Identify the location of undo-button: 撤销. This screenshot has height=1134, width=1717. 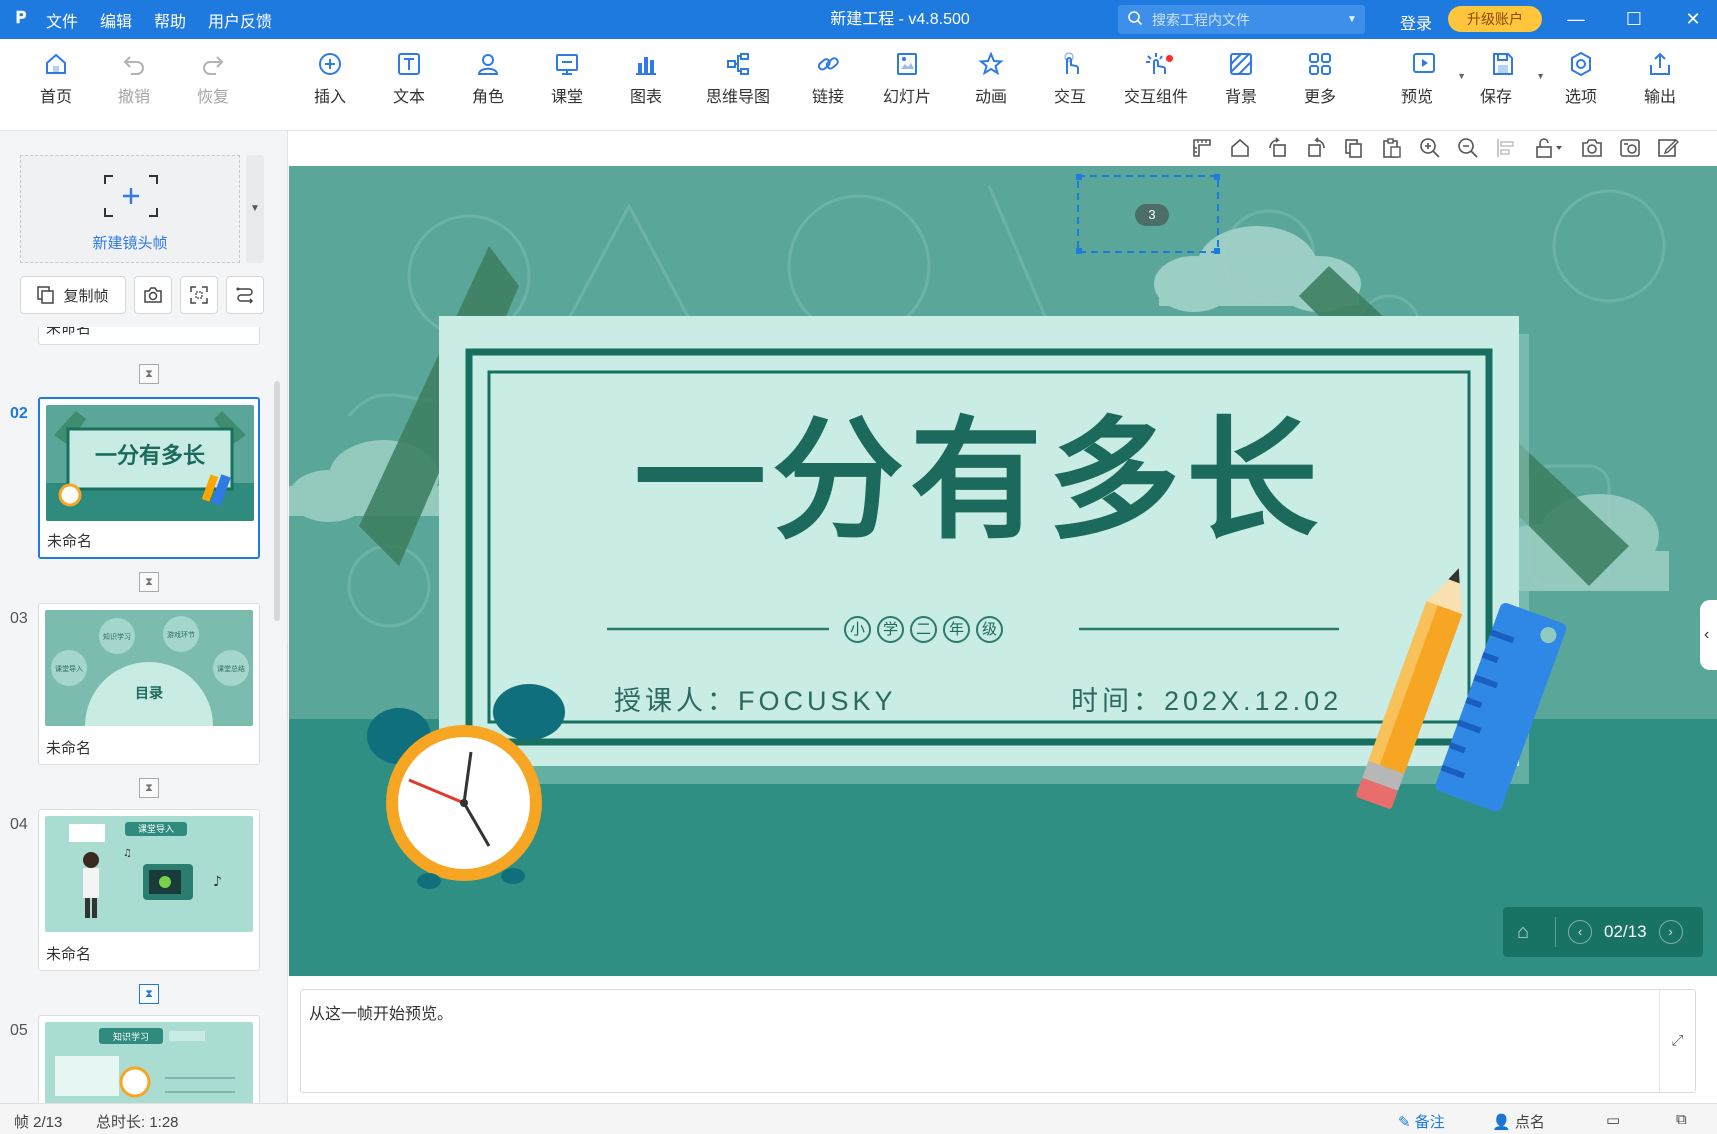
(134, 79).